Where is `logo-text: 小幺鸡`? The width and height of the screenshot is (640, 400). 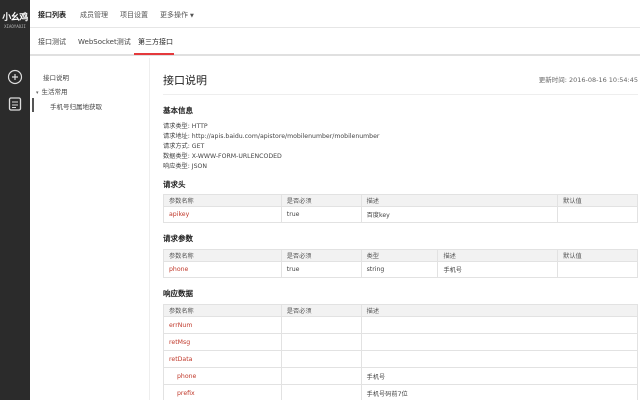
logo-text: 小幺鸡 is located at coordinates (15, 18).